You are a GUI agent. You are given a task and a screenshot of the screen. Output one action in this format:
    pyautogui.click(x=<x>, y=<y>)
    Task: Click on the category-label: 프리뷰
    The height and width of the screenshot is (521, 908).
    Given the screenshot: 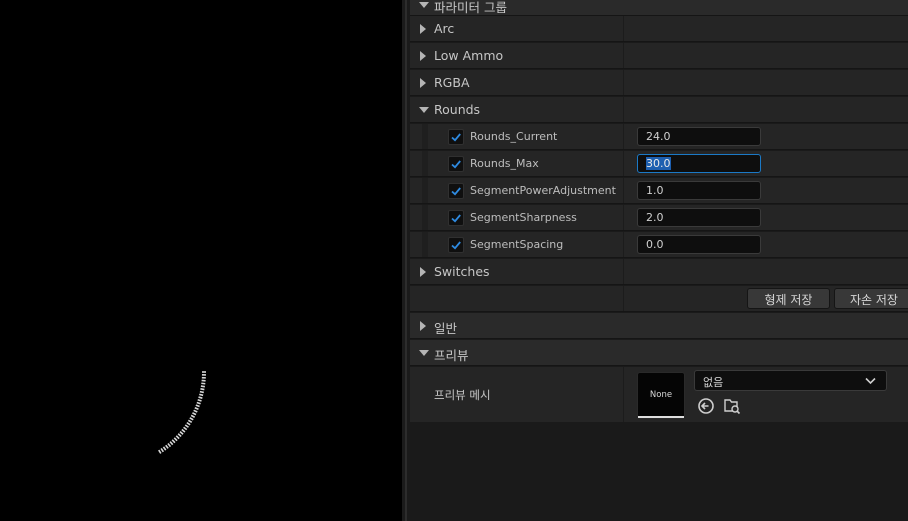 What is the action you would take?
    pyautogui.click(x=451, y=355)
    